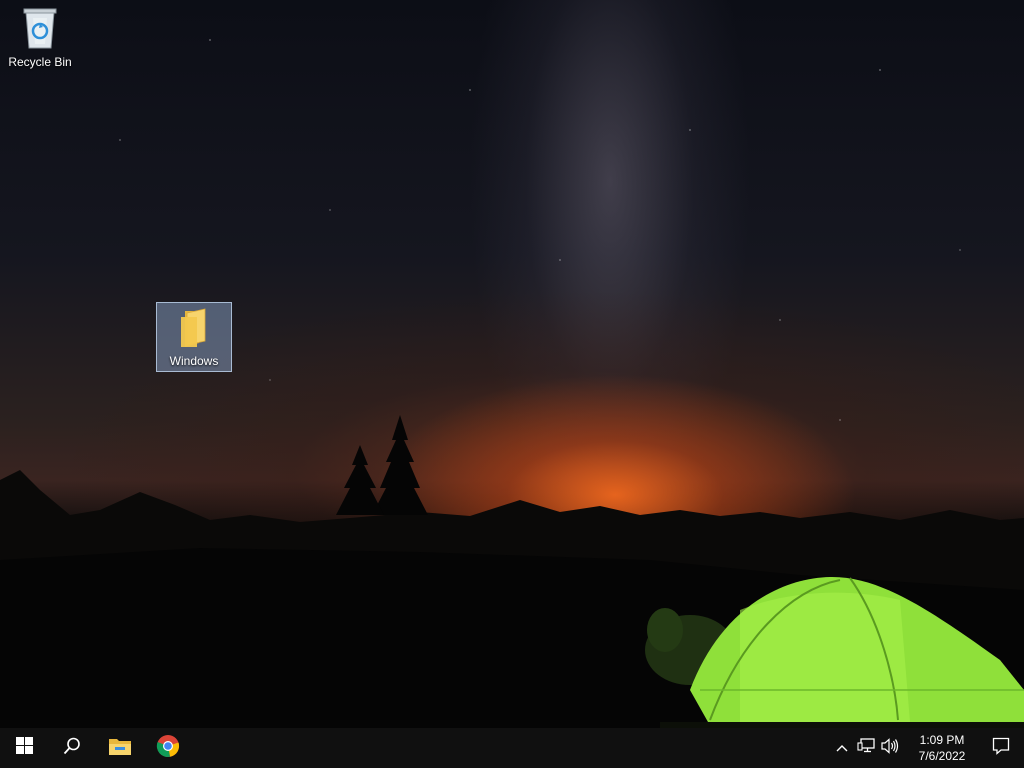  I want to click on desktop-icon-recycle-bin: Recycle Bin, so click(40, 39).